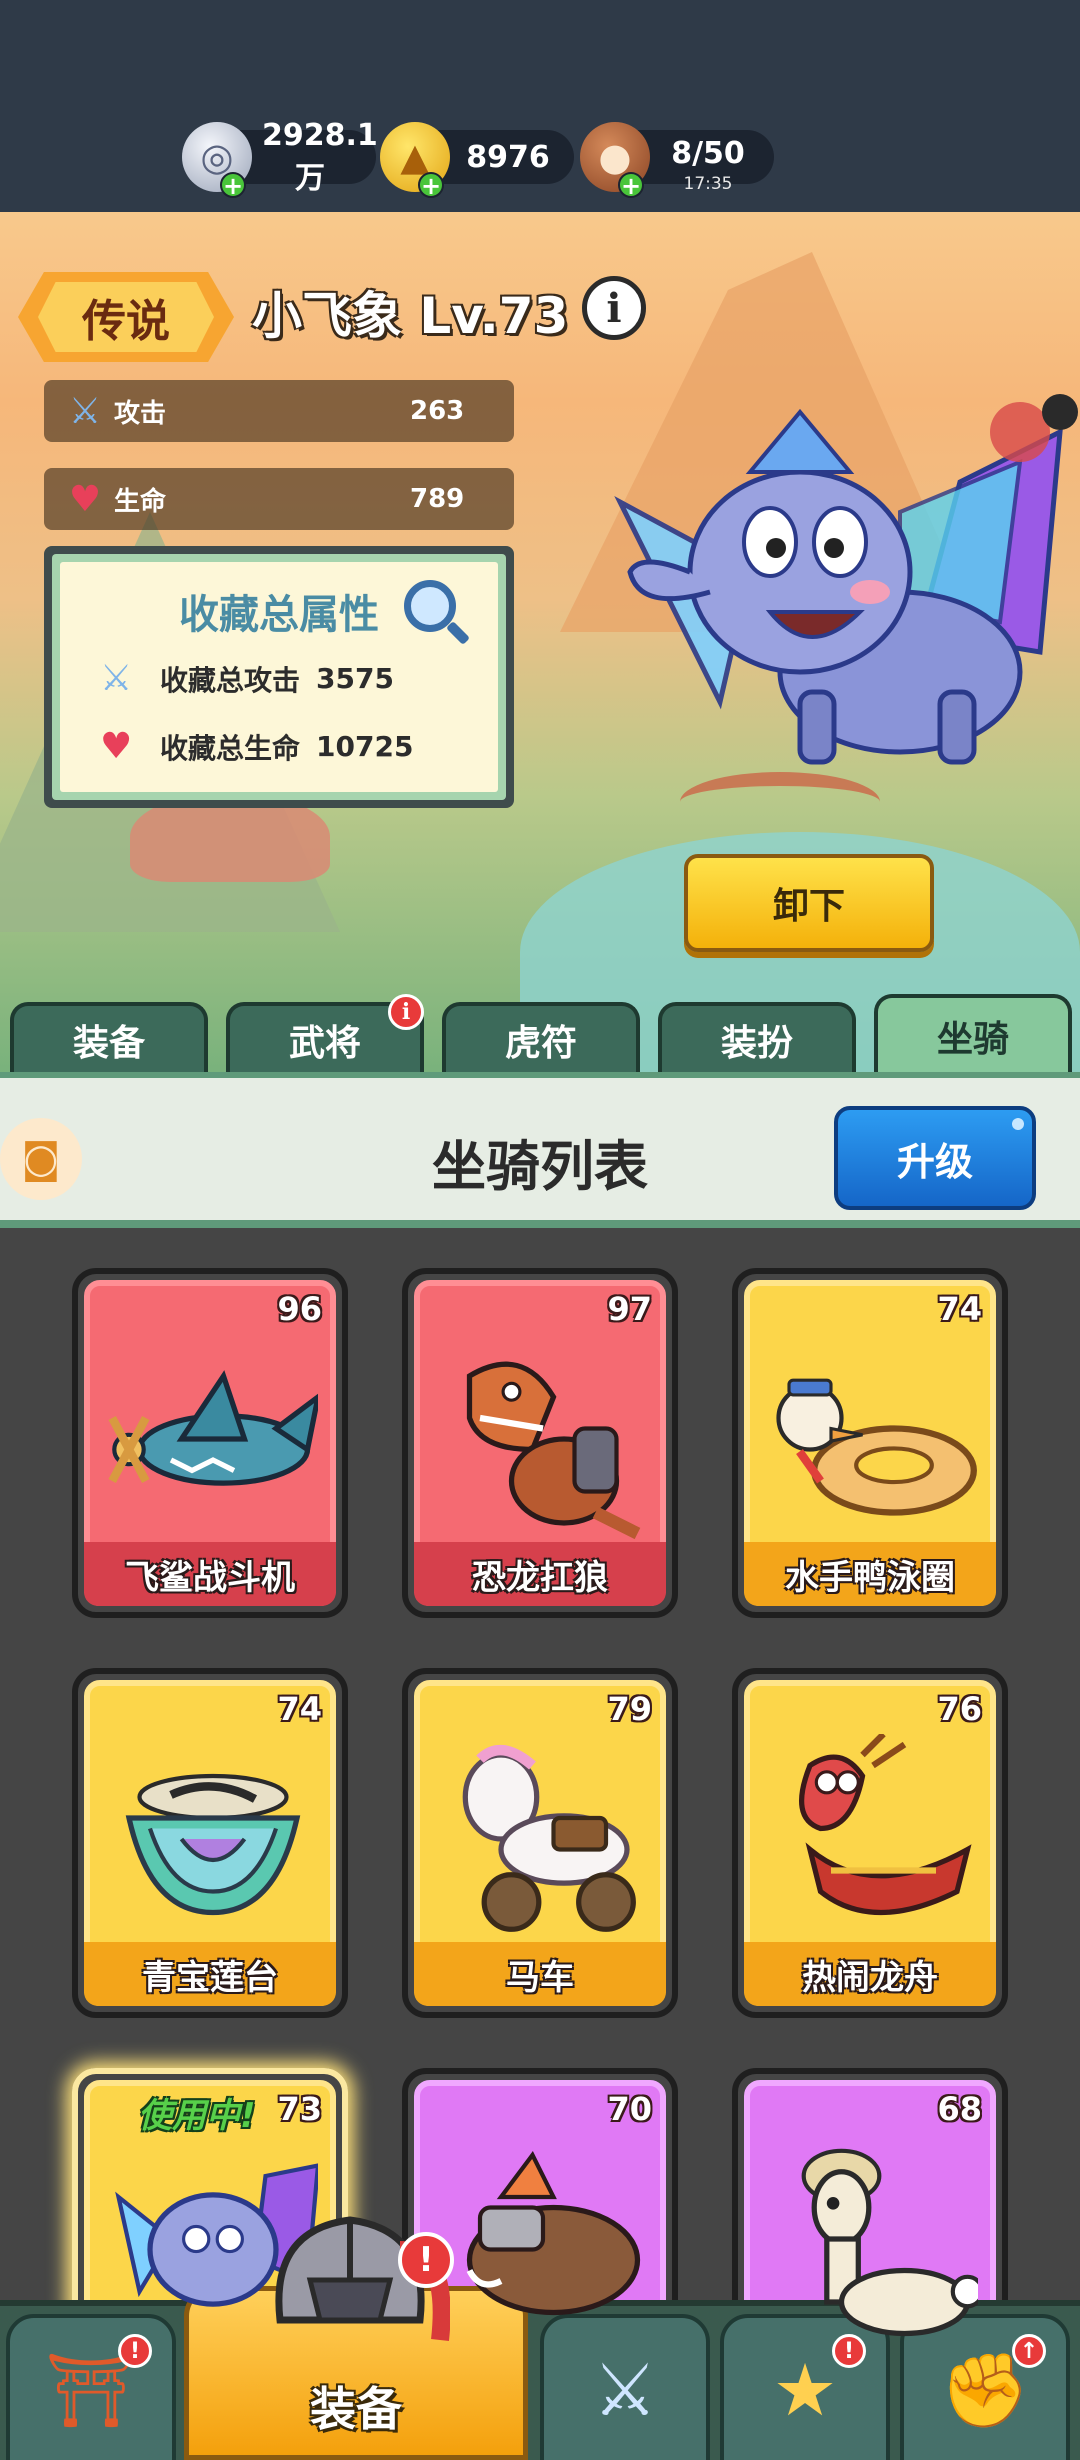 Image resolution: width=1080 pixels, height=2460 pixels. I want to click on gold-currency: ▲ + 8976, so click(477, 160).